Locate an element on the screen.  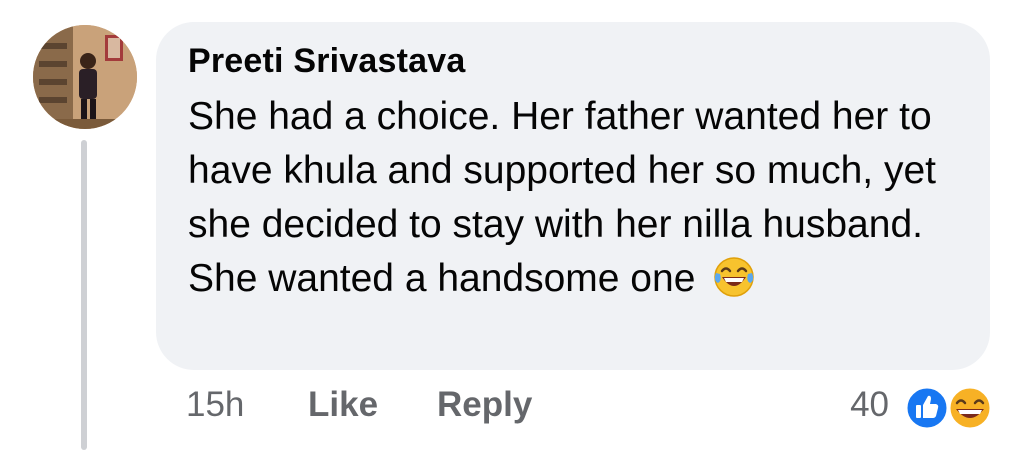
thread-line is located at coordinates (84, 295).